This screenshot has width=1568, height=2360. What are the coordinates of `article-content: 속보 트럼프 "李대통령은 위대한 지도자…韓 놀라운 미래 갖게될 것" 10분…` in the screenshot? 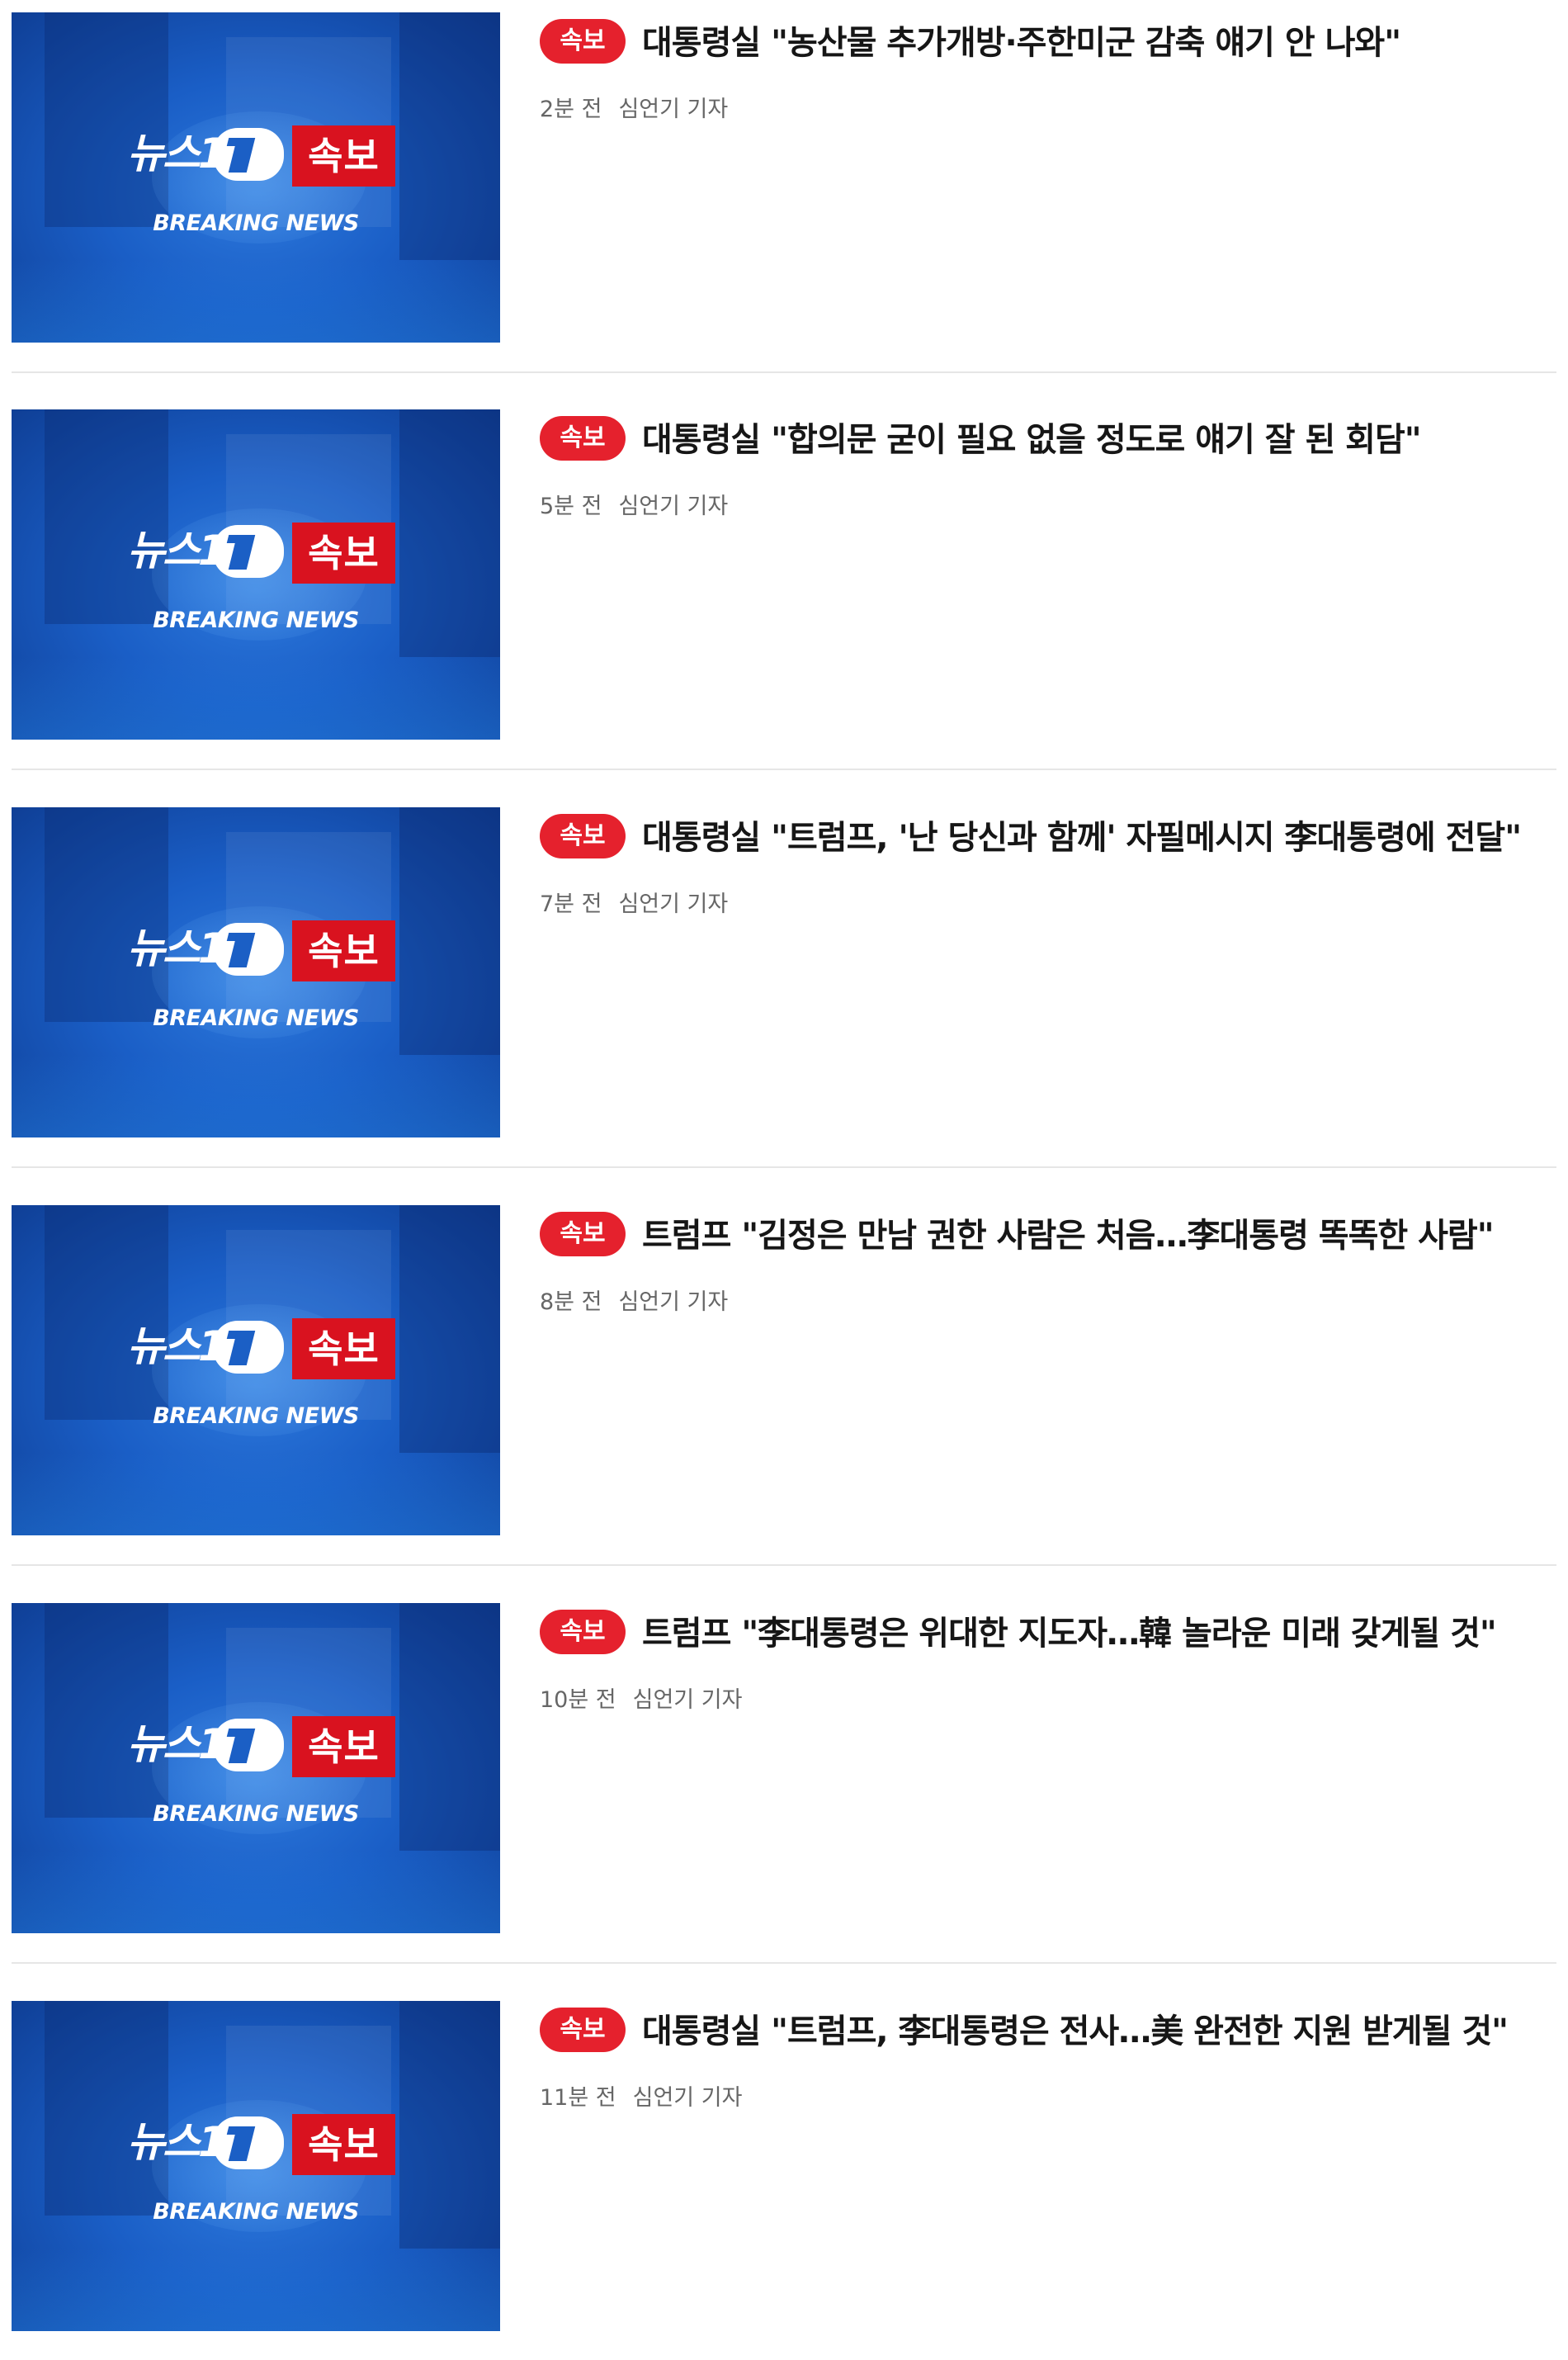 It's located at (1048, 1661).